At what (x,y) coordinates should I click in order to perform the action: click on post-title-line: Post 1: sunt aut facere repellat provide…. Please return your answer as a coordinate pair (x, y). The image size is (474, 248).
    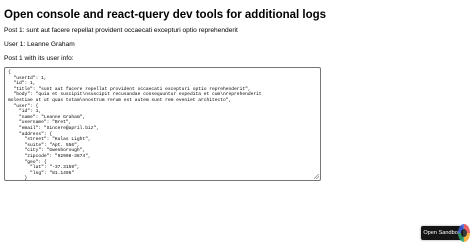
    Looking at the image, I should click on (121, 30).